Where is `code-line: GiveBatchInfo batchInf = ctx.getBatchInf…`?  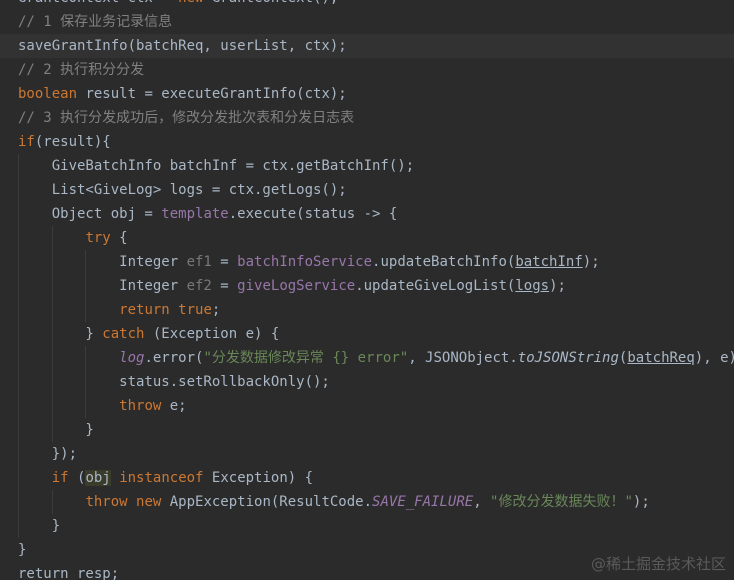
code-line: GiveBatchInfo batchInf = ctx.getBatchInf… is located at coordinates (367, 166).